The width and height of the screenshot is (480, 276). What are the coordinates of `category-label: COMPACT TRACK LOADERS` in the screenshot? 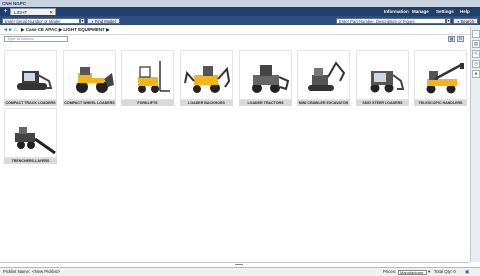 It's located at (30, 103).